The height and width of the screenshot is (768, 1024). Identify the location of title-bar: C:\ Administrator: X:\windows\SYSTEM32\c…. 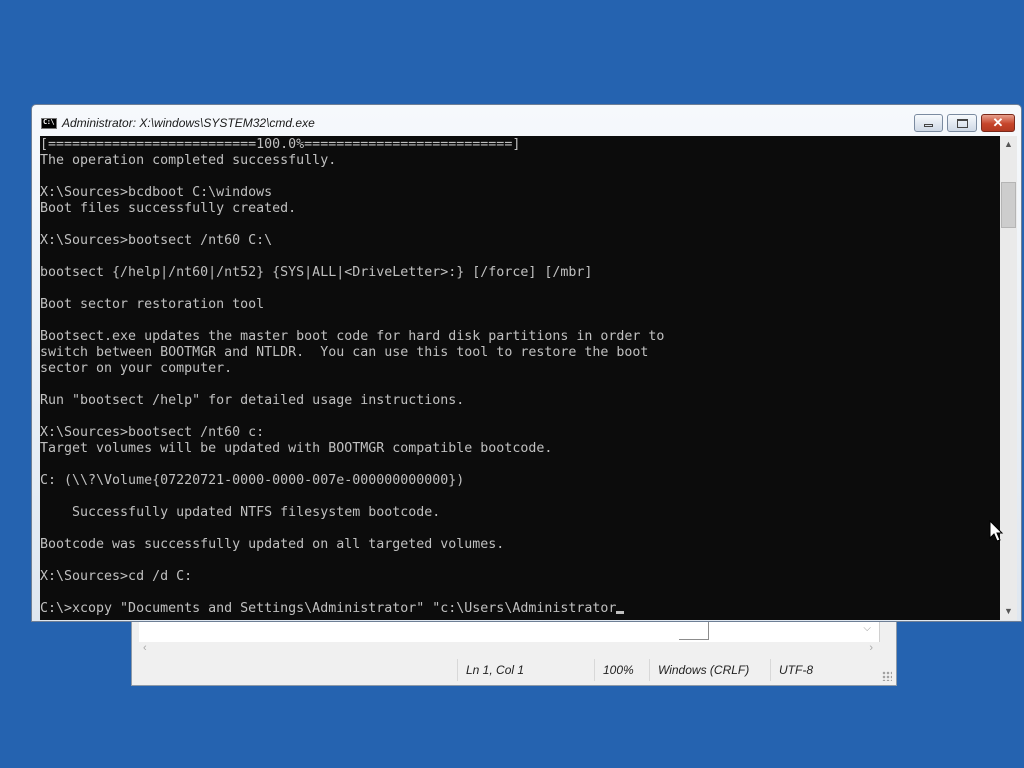
(526, 120).